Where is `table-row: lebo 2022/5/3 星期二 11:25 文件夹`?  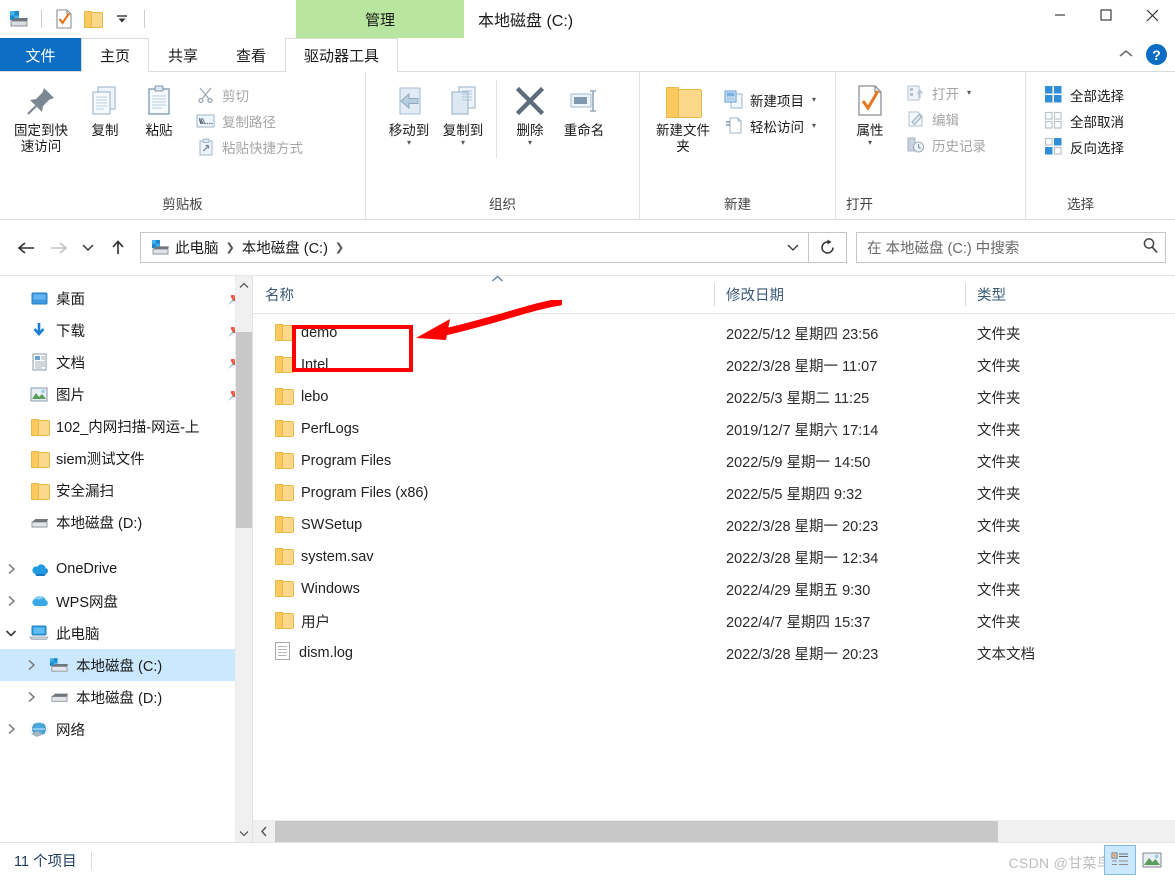 table-row: lebo 2022/5/3 星期二 11:25 文件夹 is located at coordinates (714, 397).